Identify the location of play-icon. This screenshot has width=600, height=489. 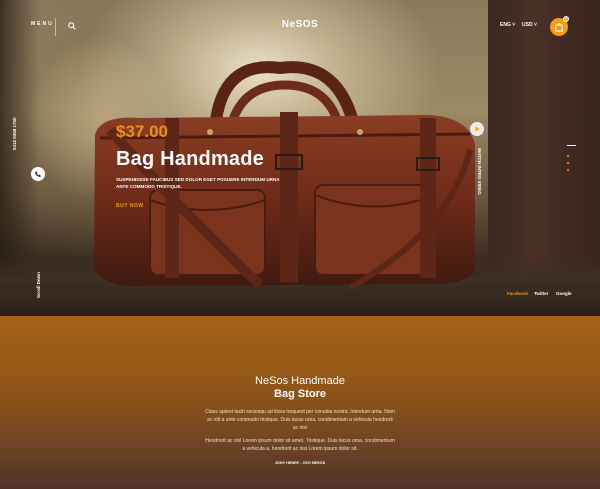
(477, 129).